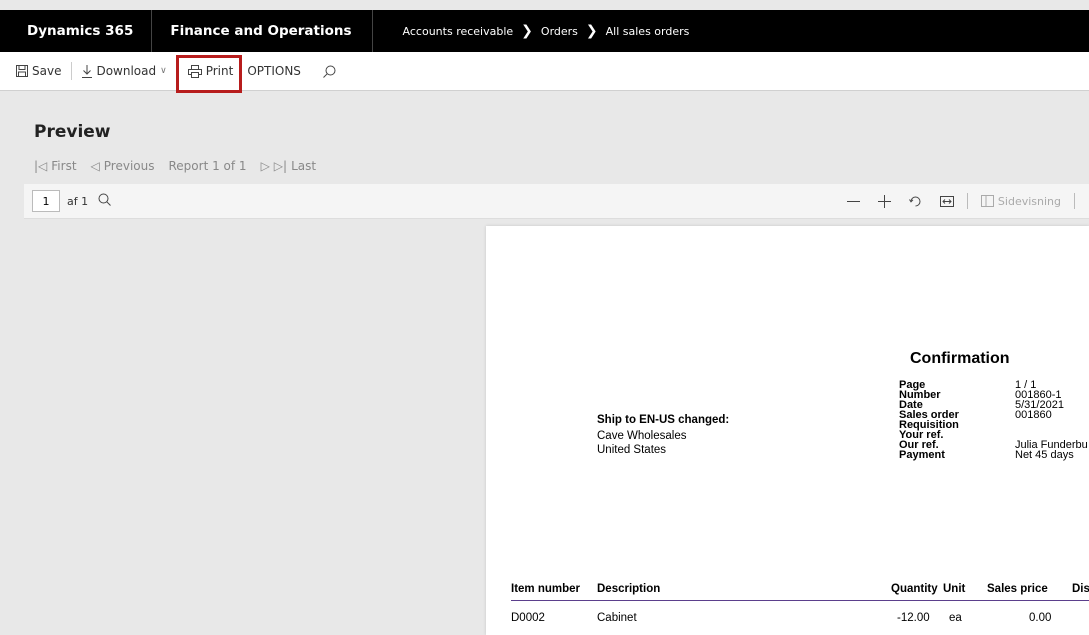 The image size is (1089, 635). What do you see at coordinates (960, 358) in the screenshot?
I see `confirmation-title: Confirmation` at bounding box center [960, 358].